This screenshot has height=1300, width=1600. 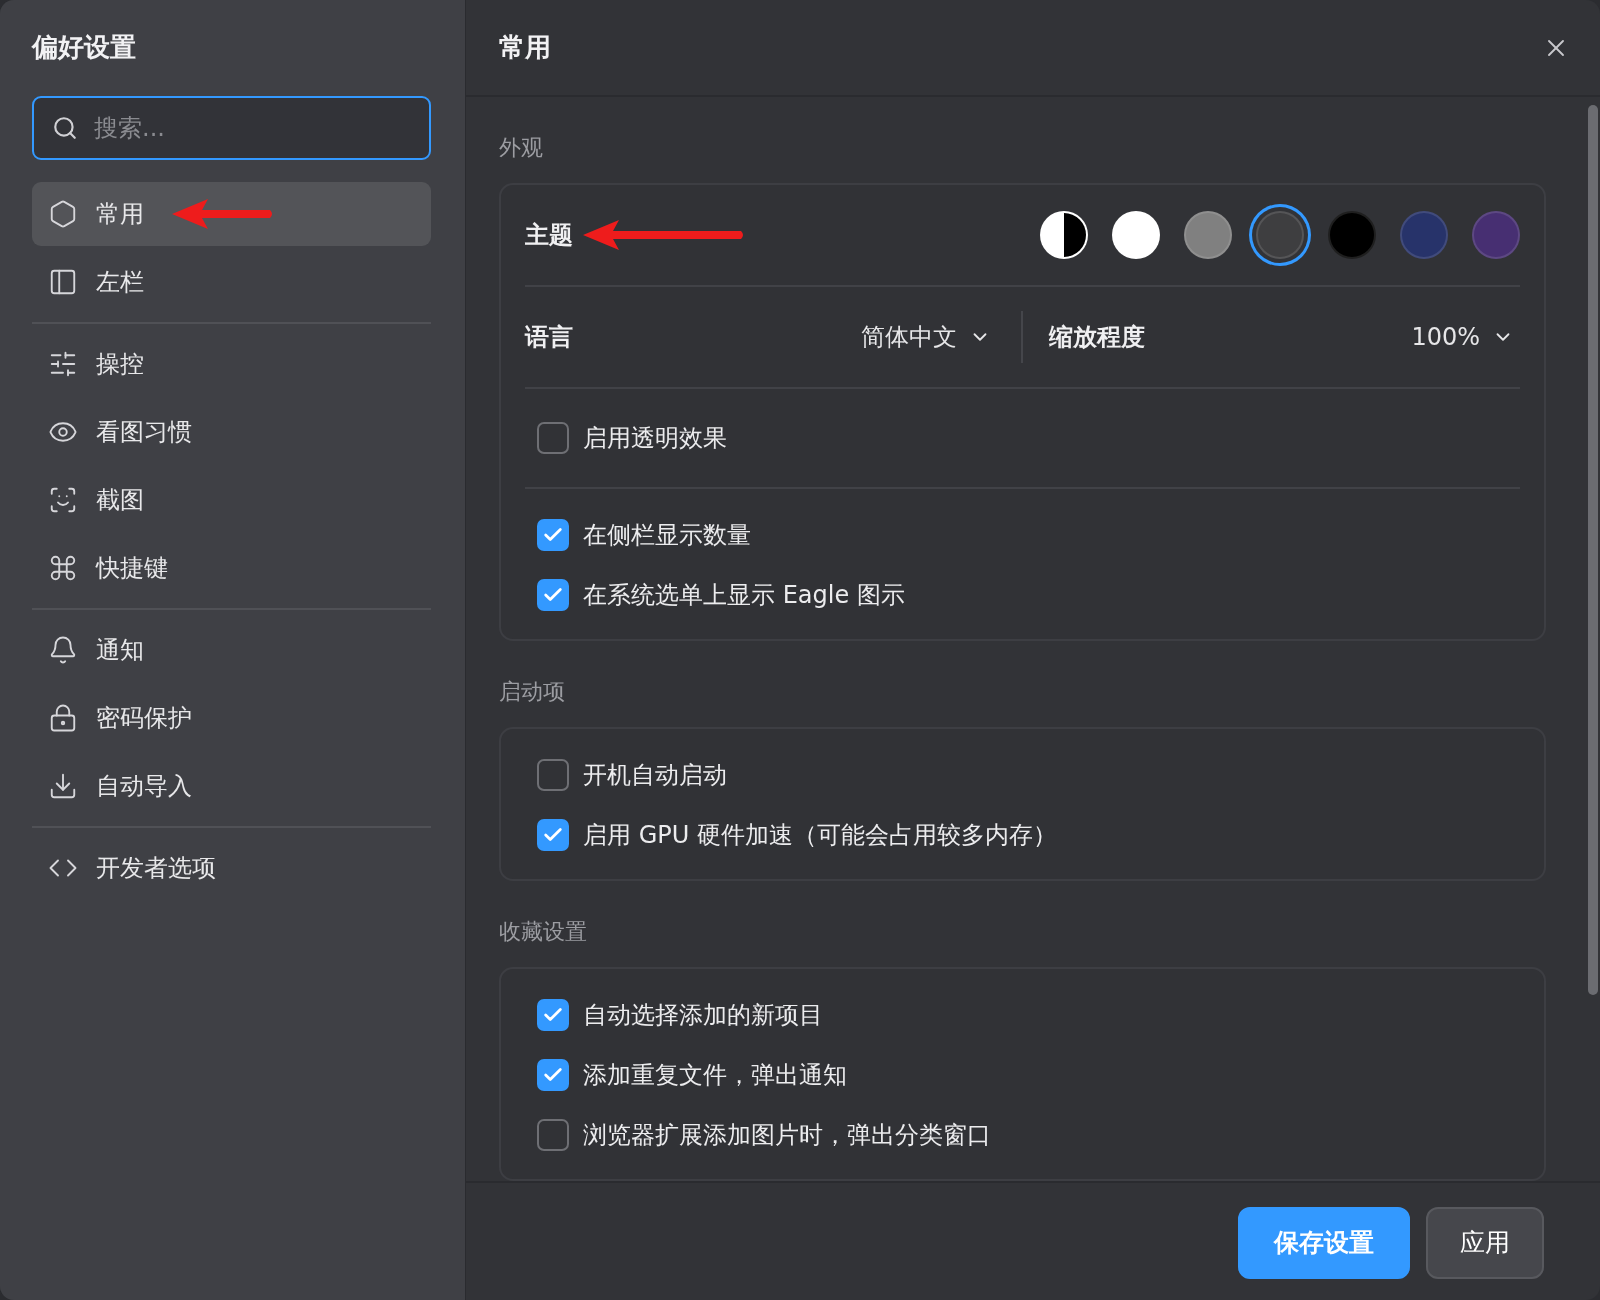 What do you see at coordinates (549, 337) in the screenshot?
I see `setting-label: 语言` at bounding box center [549, 337].